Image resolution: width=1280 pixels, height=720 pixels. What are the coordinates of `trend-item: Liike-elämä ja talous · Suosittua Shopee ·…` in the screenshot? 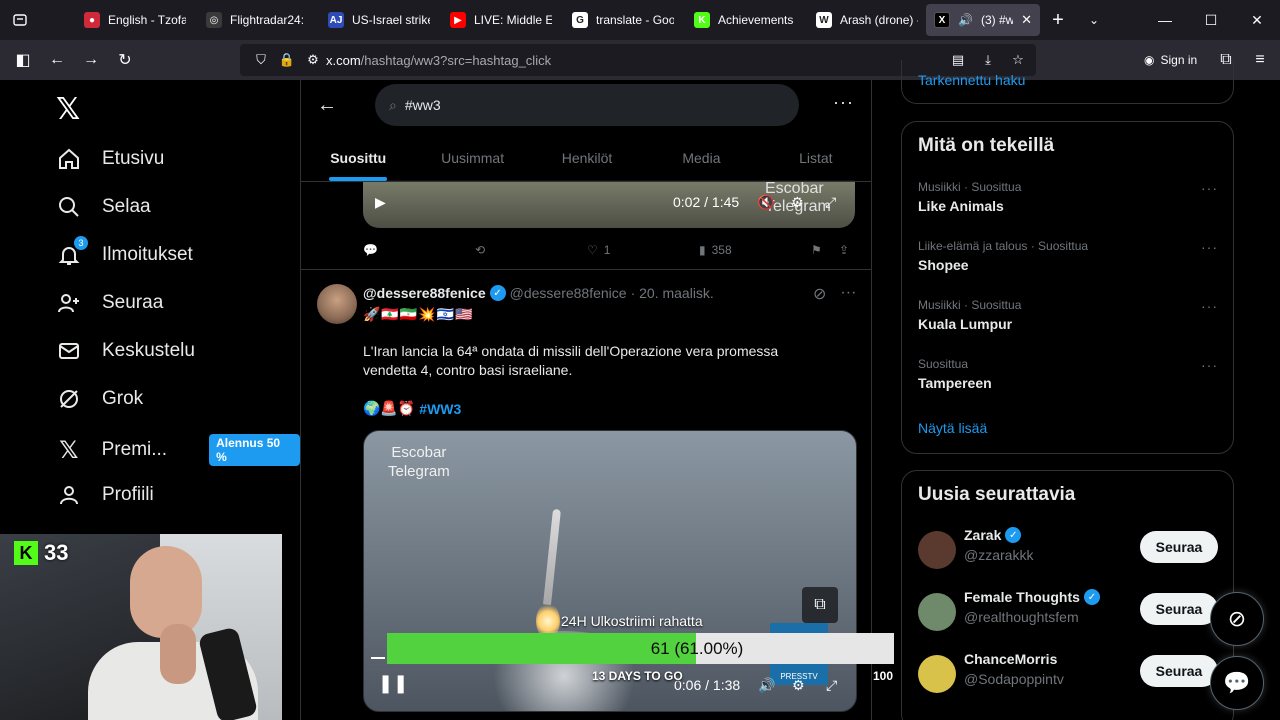 It's located at (1068, 256).